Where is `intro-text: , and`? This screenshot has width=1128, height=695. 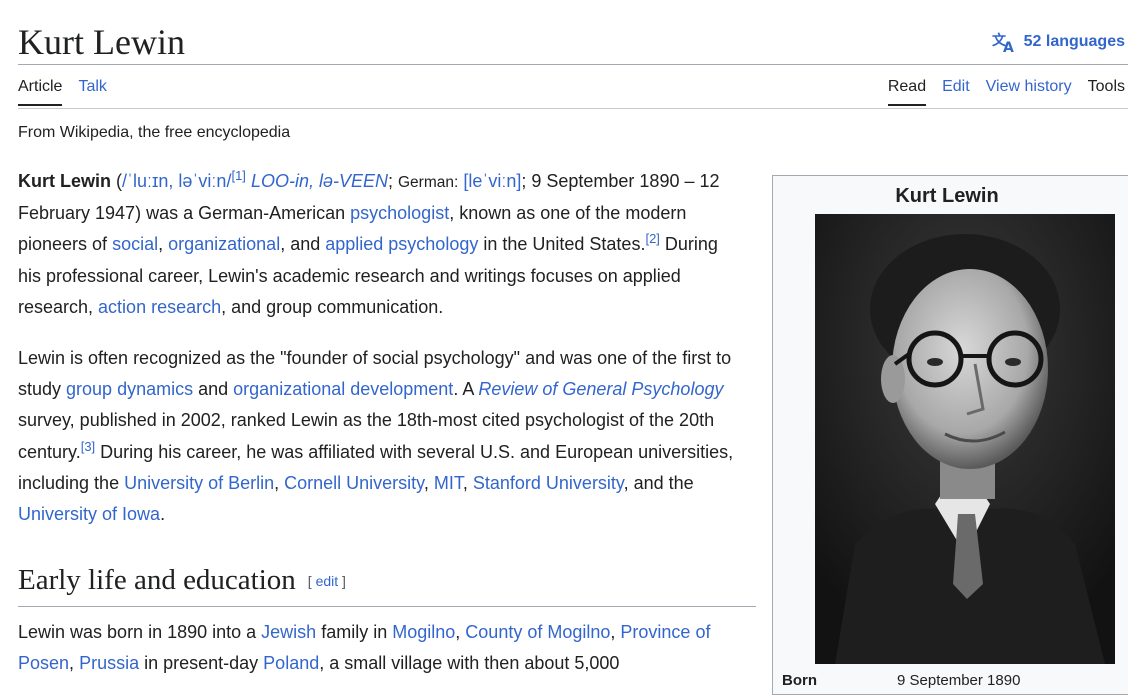 intro-text: , and is located at coordinates (303, 244).